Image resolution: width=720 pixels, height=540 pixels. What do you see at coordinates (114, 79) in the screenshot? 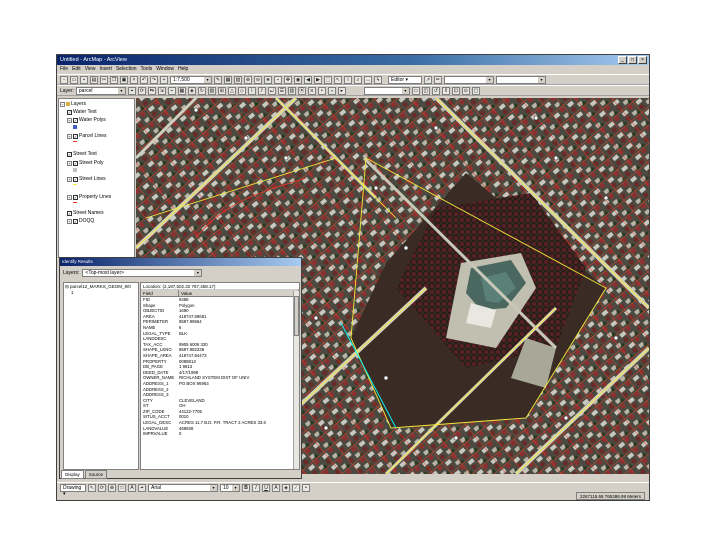
I see `copy-icon: ❐` at bounding box center [114, 79].